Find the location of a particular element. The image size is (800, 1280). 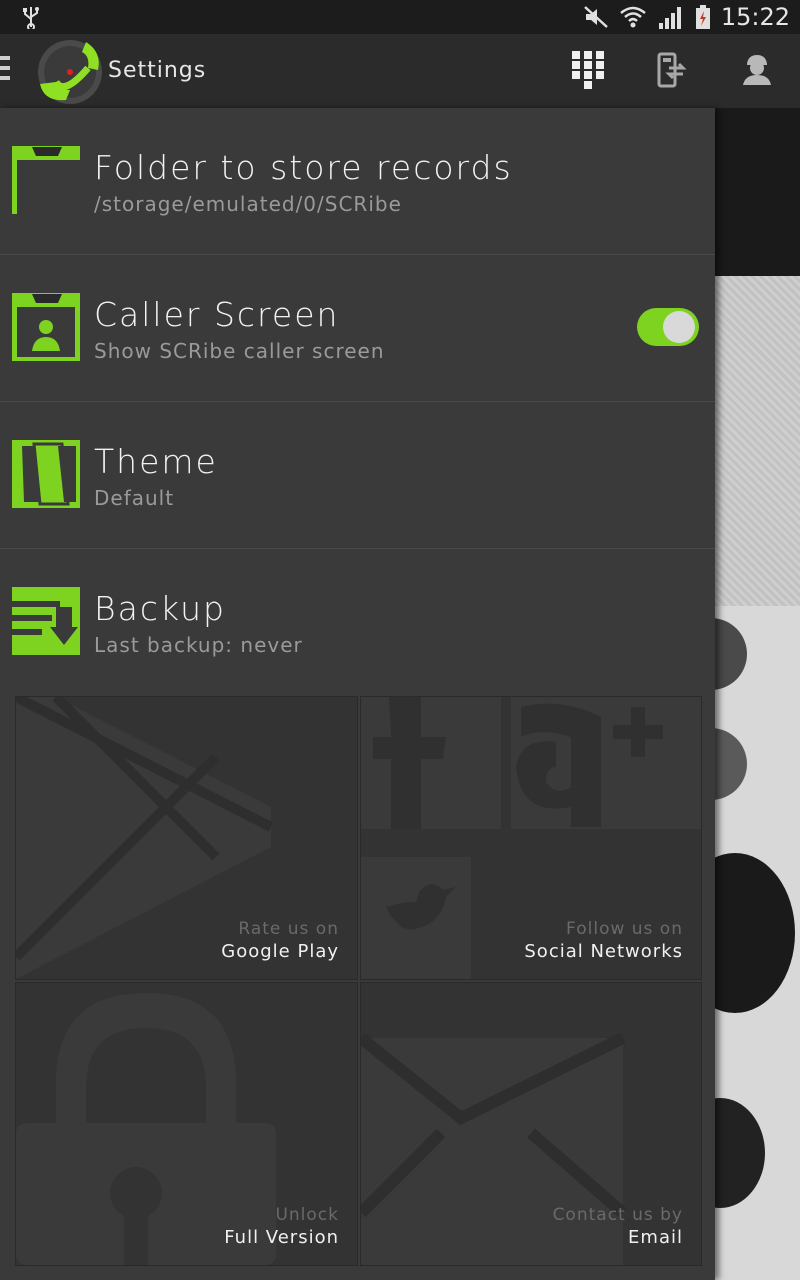

record-icon is located at coordinates (755, 933).